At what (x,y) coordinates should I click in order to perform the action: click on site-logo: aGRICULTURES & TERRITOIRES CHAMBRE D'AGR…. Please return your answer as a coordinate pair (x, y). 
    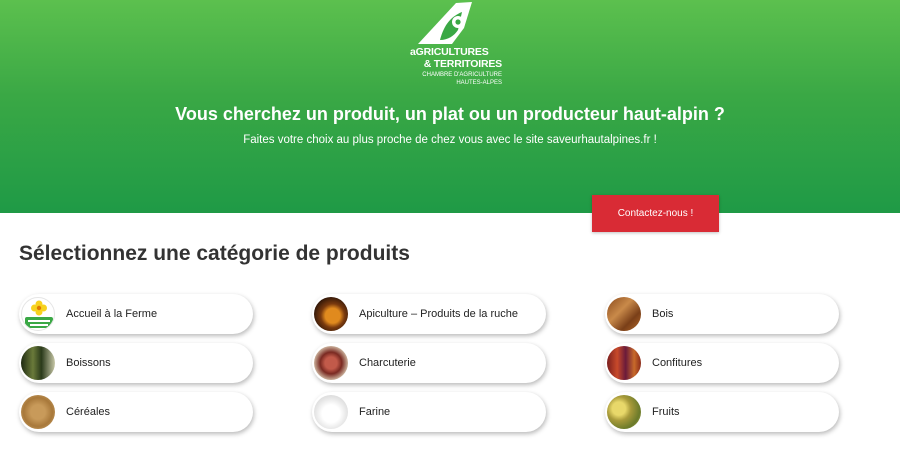
    Looking at the image, I should click on (454, 46).